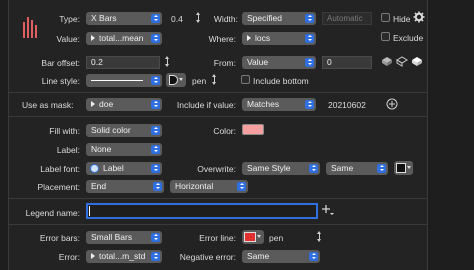 This screenshot has height=270, width=474. I want to click on value-value: total...mean, so click(121, 38).